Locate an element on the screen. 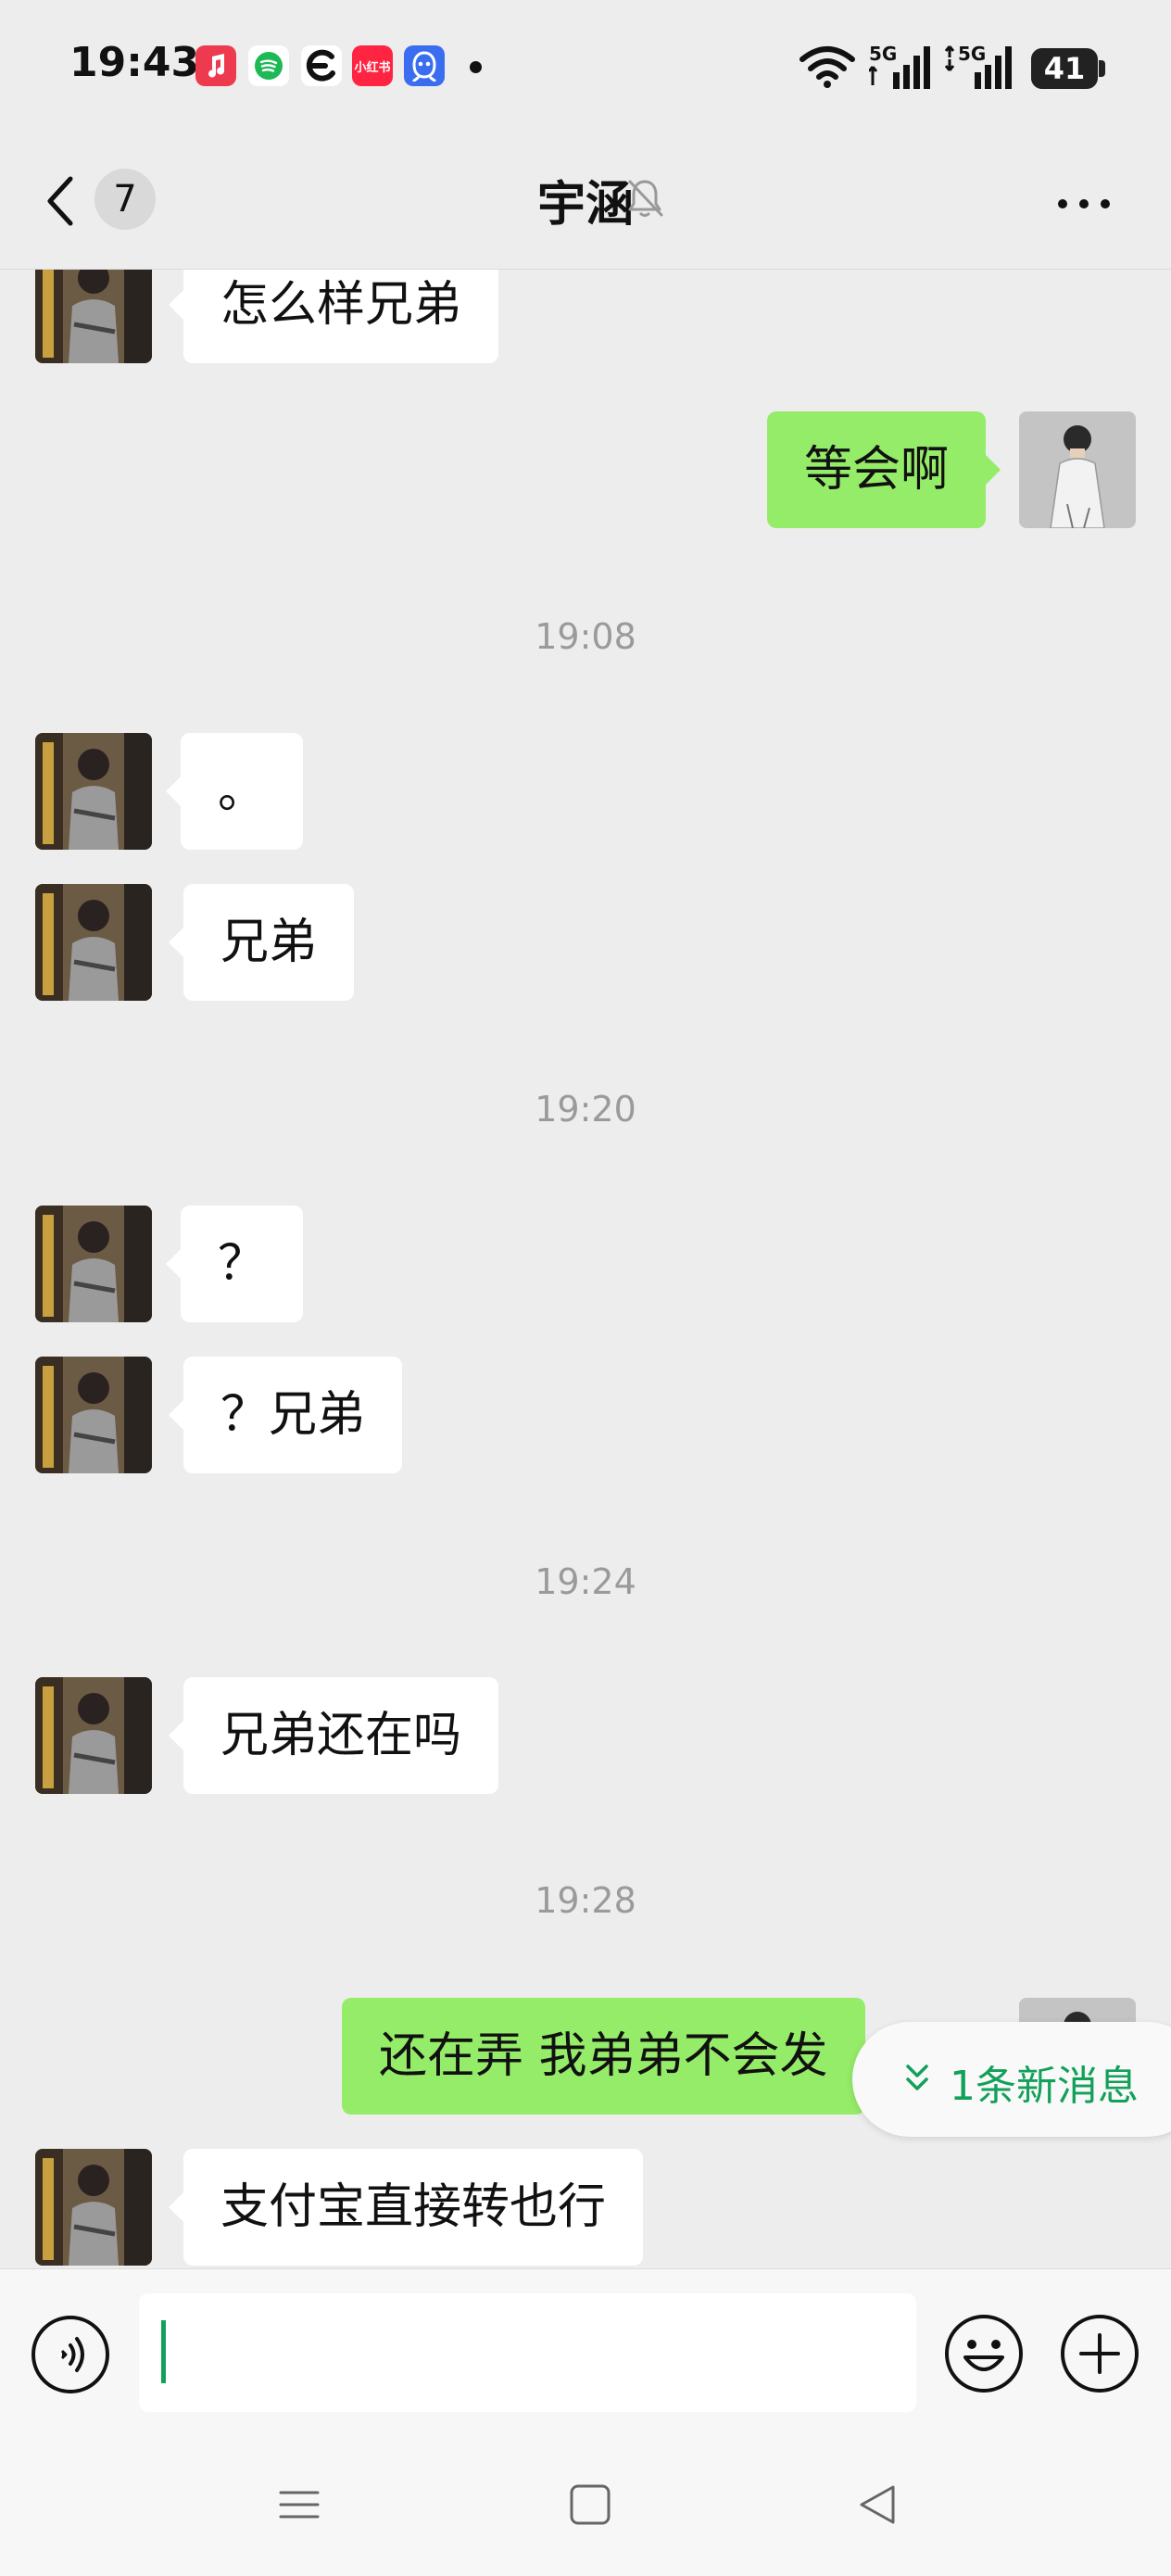 This screenshot has width=1171, height=2576. emoji-icon is located at coordinates (984, 2354).